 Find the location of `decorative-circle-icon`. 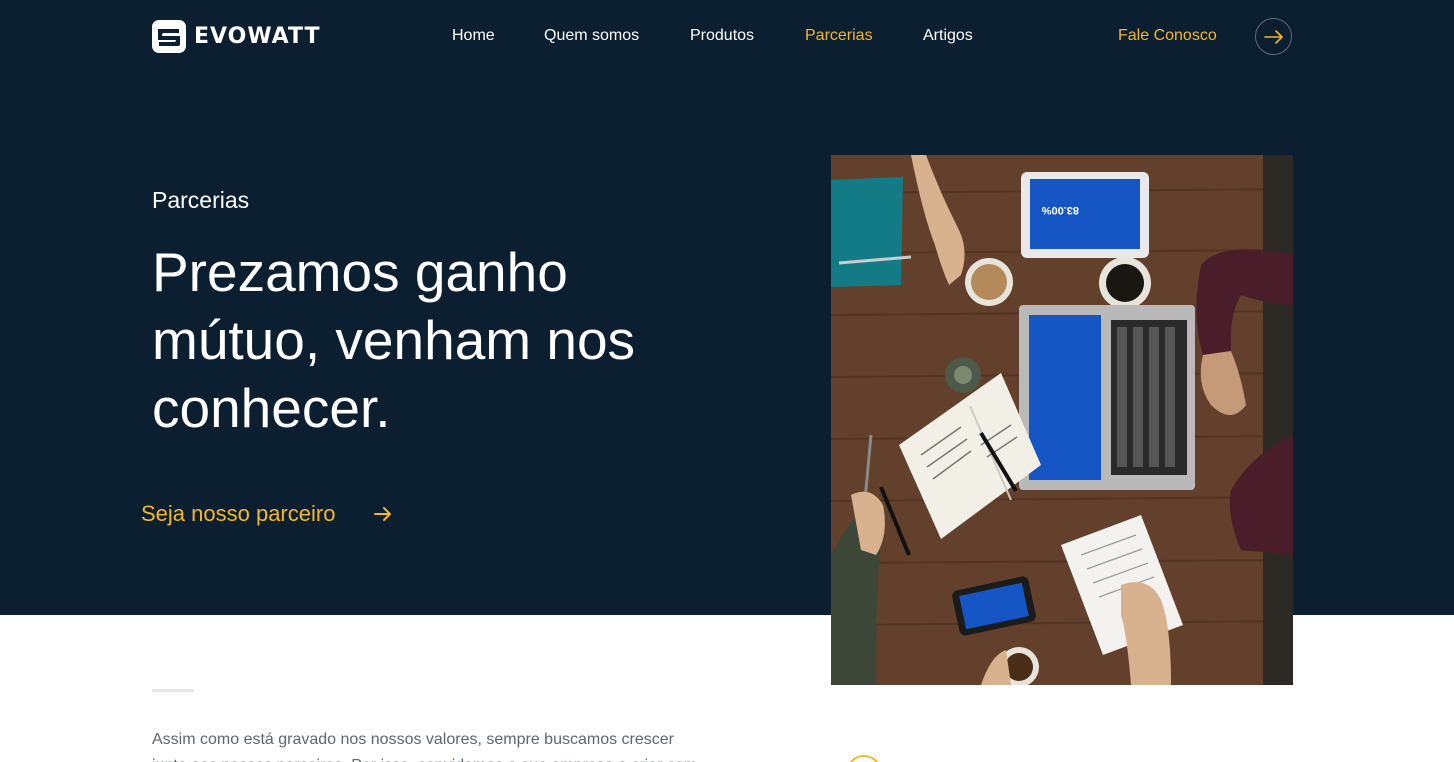

decorative-circle-icon is located at coordinates (864, 758).